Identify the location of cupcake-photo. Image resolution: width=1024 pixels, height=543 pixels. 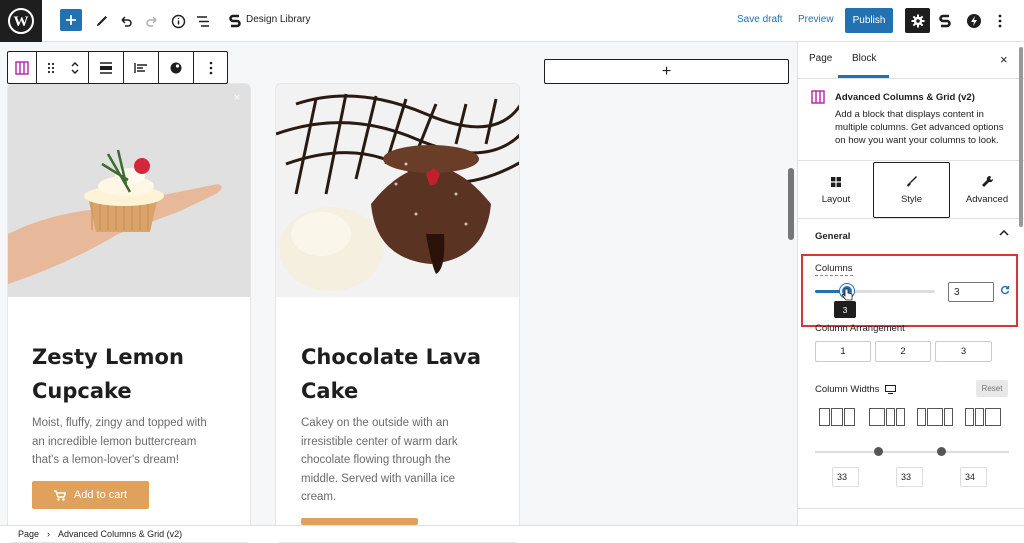
(129, 190).